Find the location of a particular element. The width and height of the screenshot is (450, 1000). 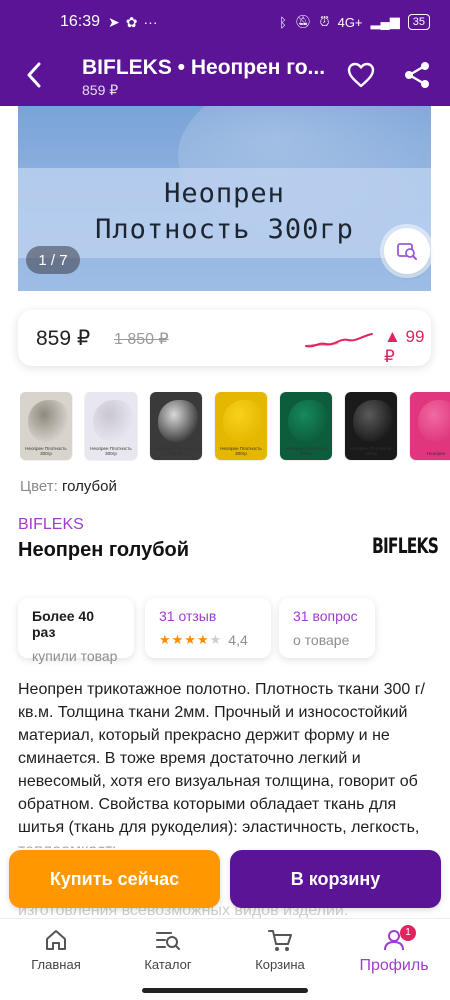

signal-icon: ▂▄▆ is located at coordinates (385, 21).